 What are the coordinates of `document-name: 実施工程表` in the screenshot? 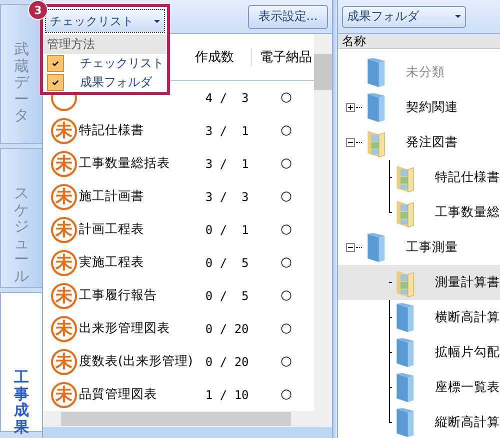 It's located at (111, 262).